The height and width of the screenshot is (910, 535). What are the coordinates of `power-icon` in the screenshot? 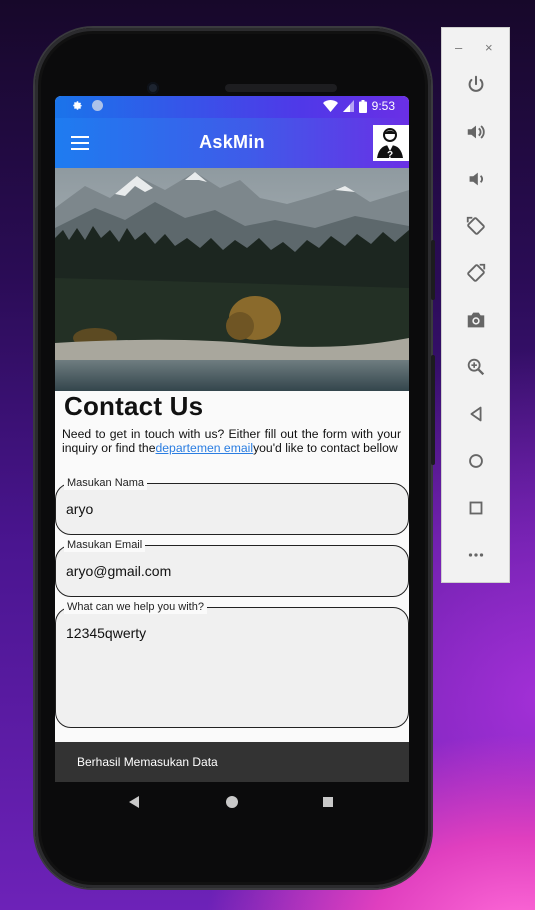 It's located at (476, 85).